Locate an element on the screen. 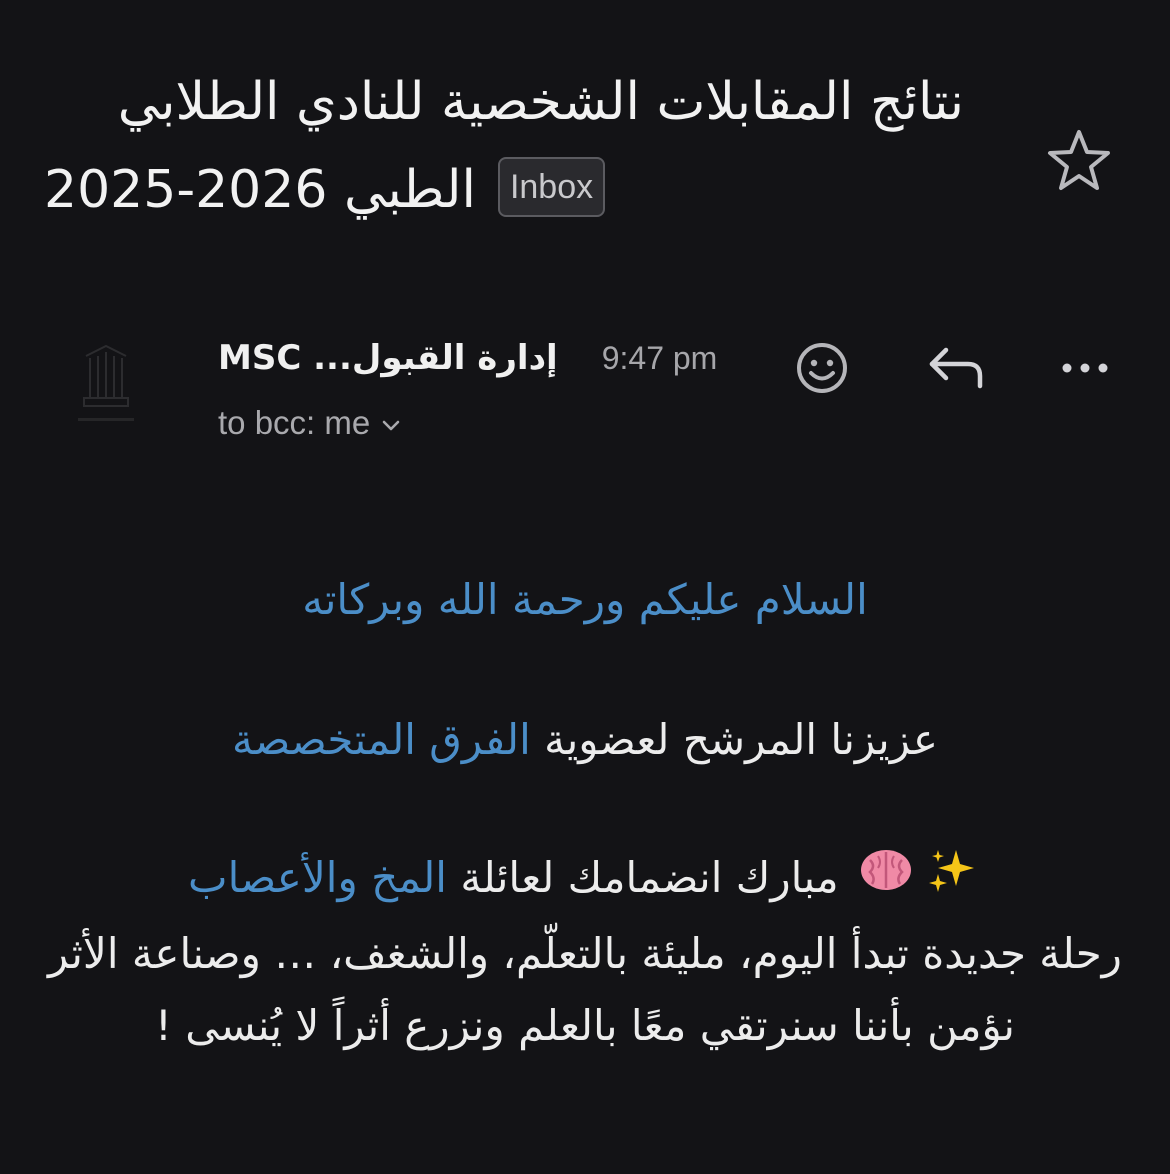  subject-line-2: 2025-2026 الطبي Inbox is located at coordinates (504, 190).